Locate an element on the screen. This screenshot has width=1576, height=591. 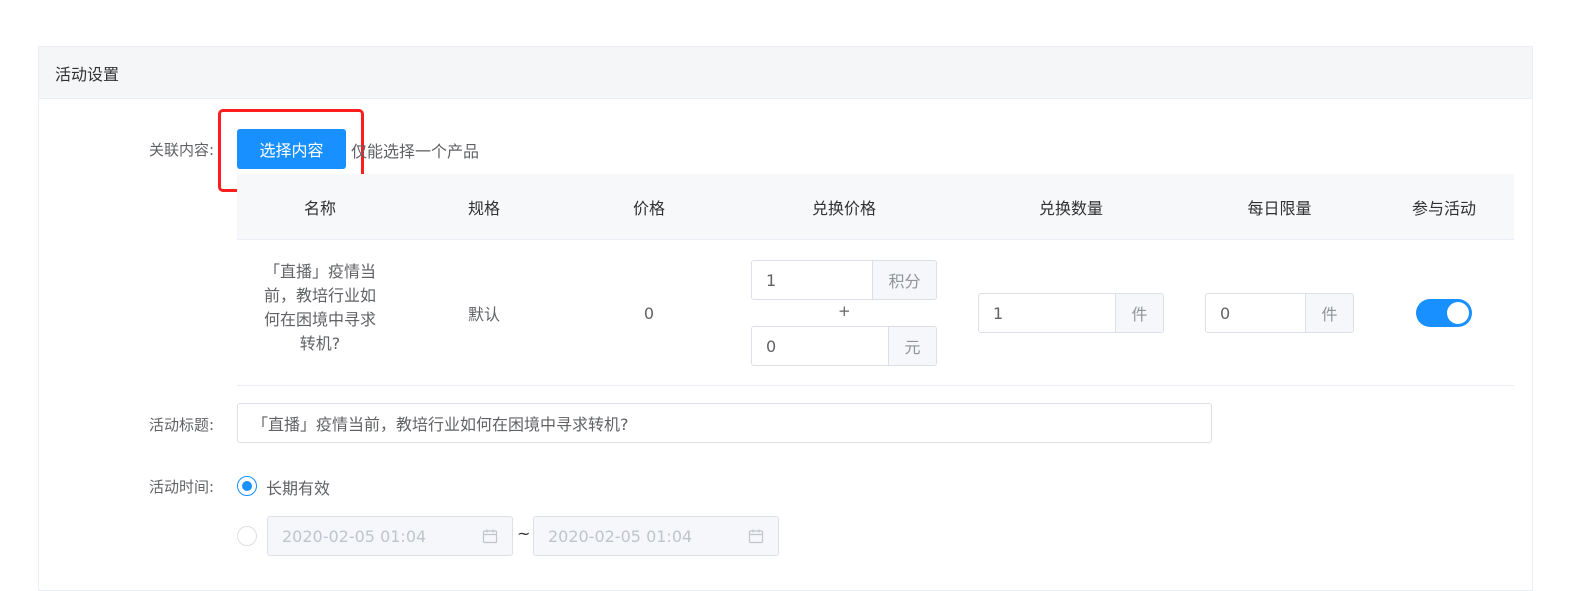
card-header: 活动设置 is located at coordinates (785, 73).